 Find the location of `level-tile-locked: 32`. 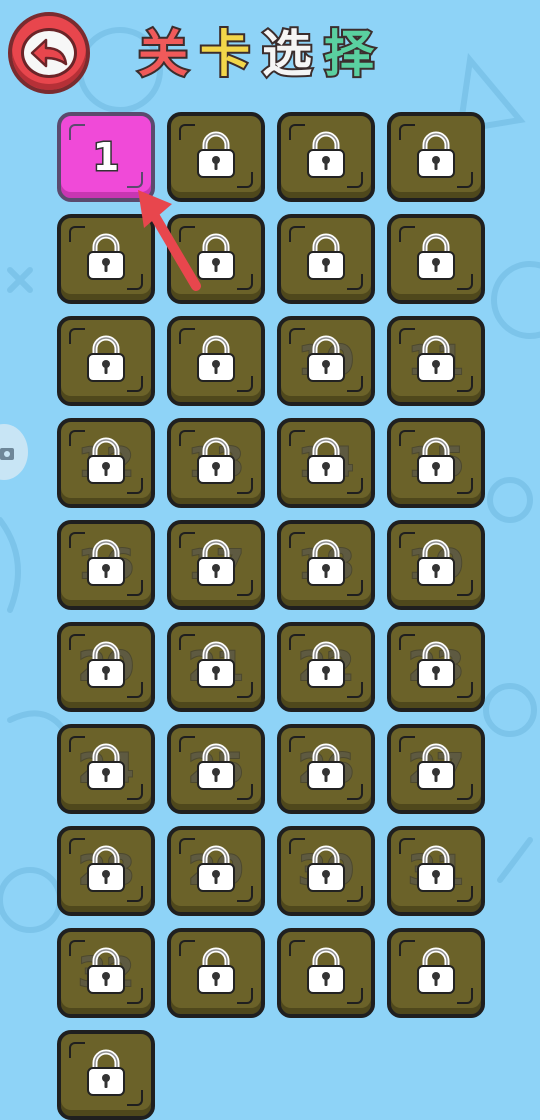

level-tile-locked: 32 is located at coordinates (106, 973).